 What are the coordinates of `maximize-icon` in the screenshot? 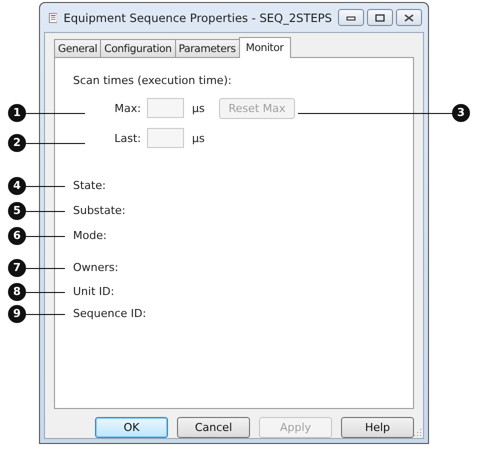 It's located at (380, 18).